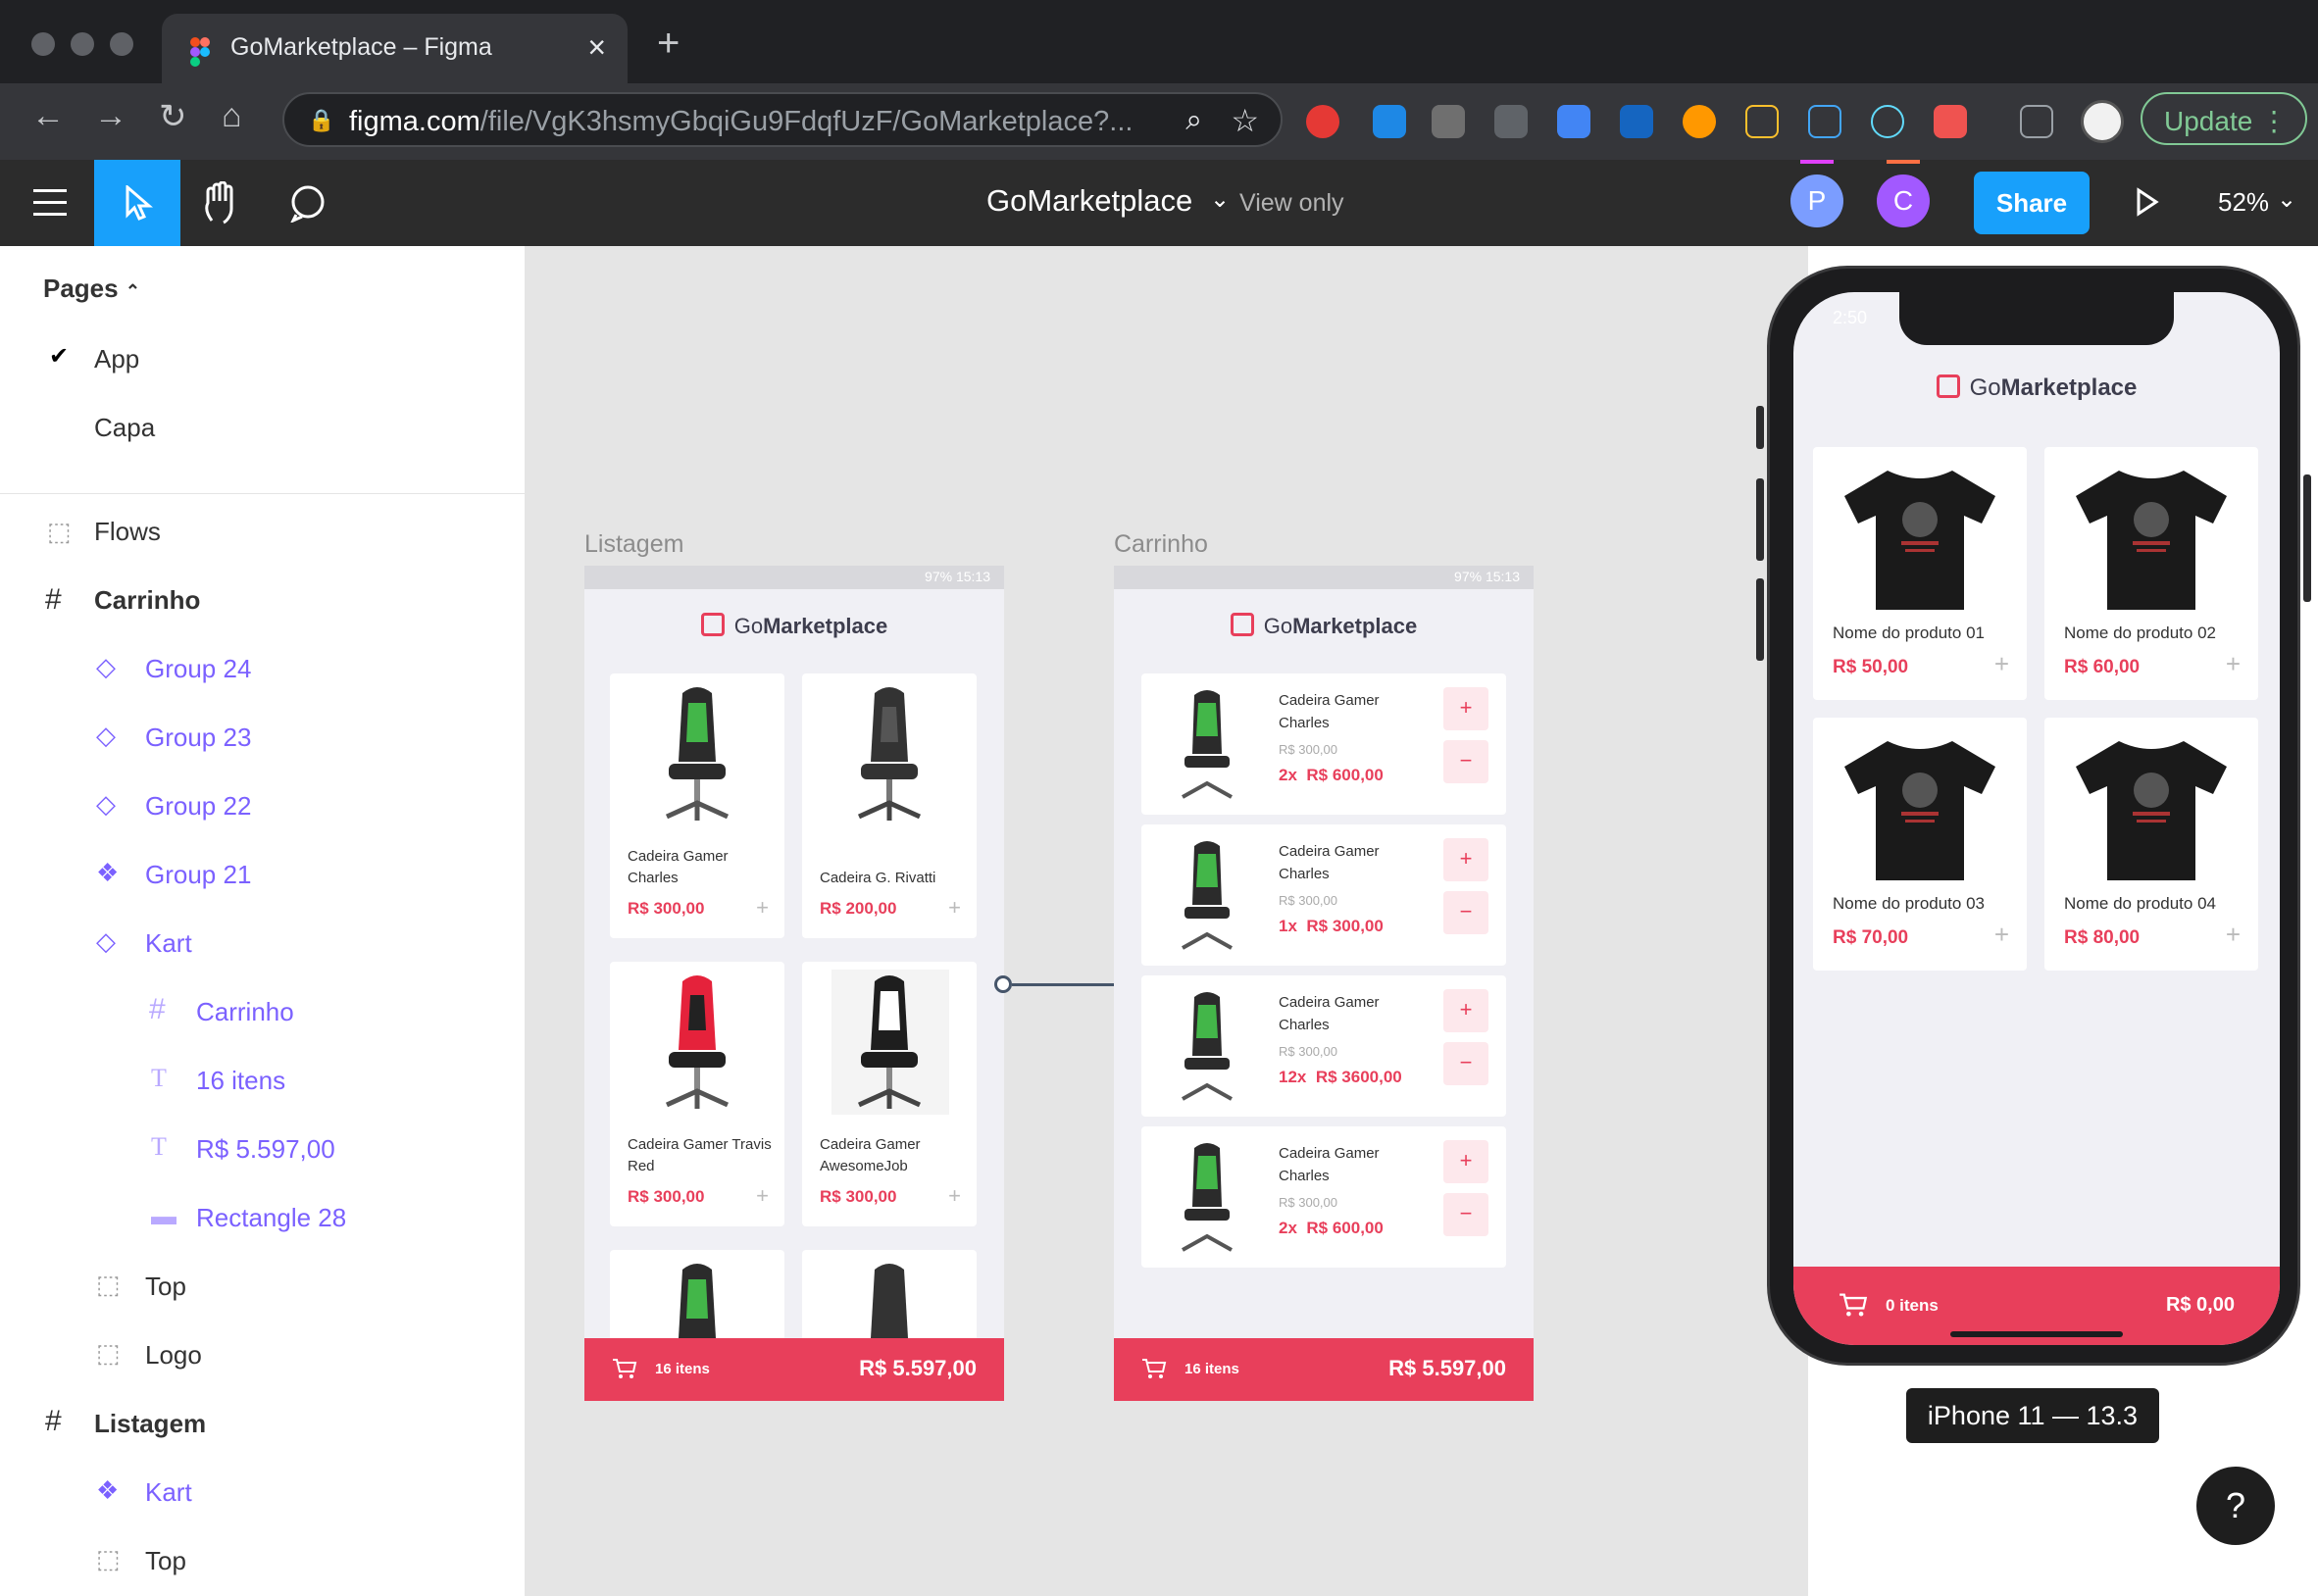 The height and width of the screenshot is (1596, 2318). Describe the element at coordinates (596, 47) in the screenshot. I see `tab-close-icon: ×` at that location.